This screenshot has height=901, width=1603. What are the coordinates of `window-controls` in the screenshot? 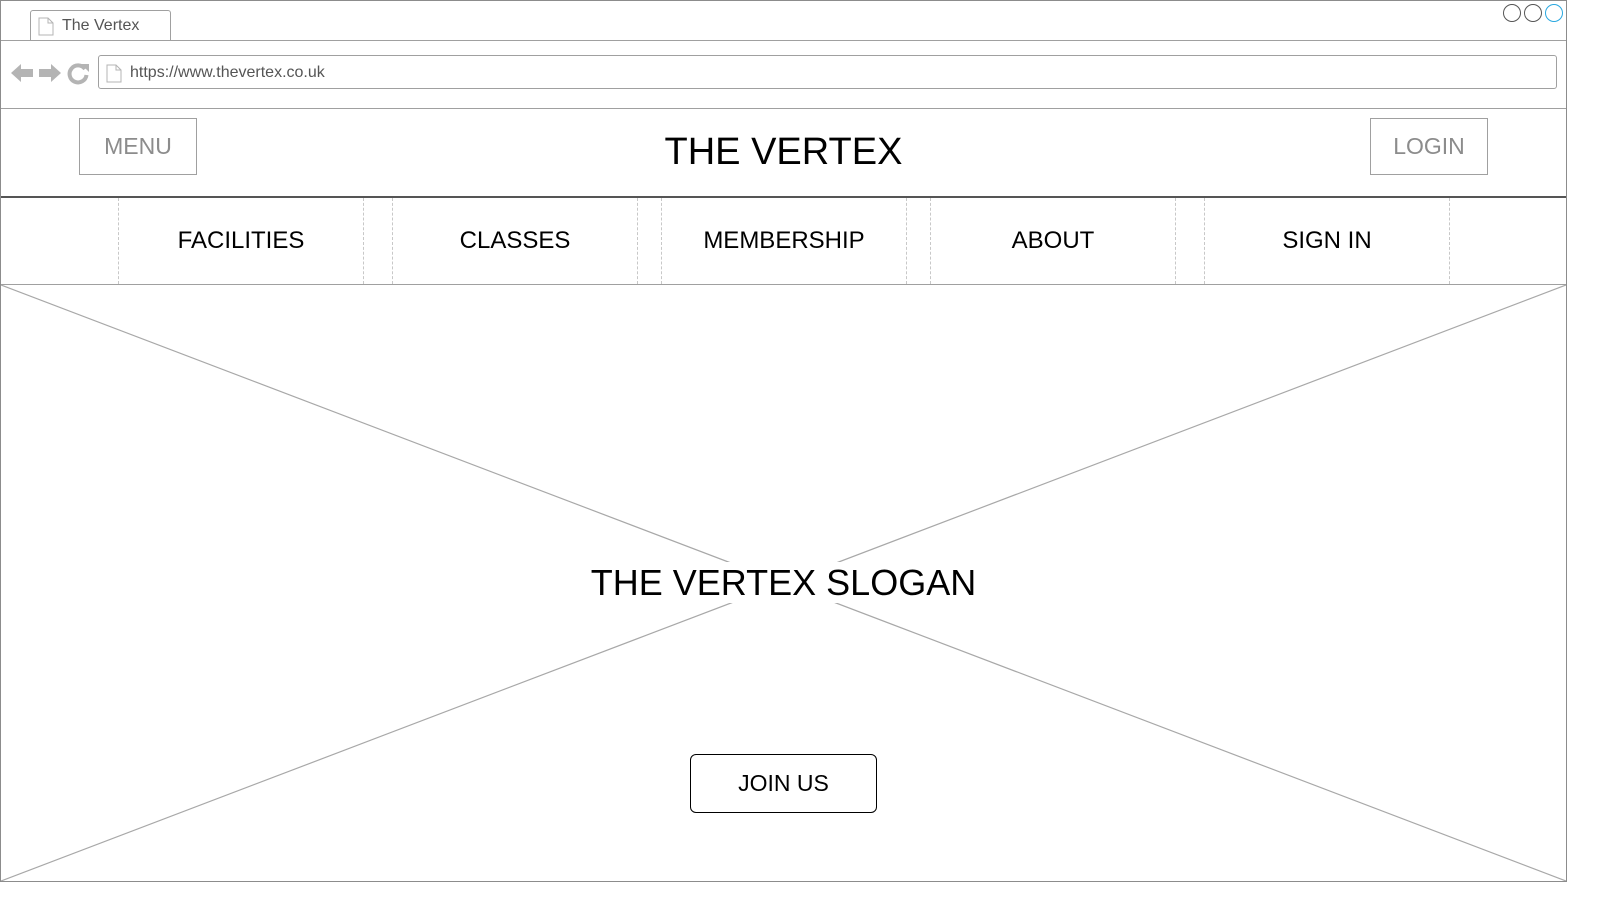 It's located at (1533, 13).